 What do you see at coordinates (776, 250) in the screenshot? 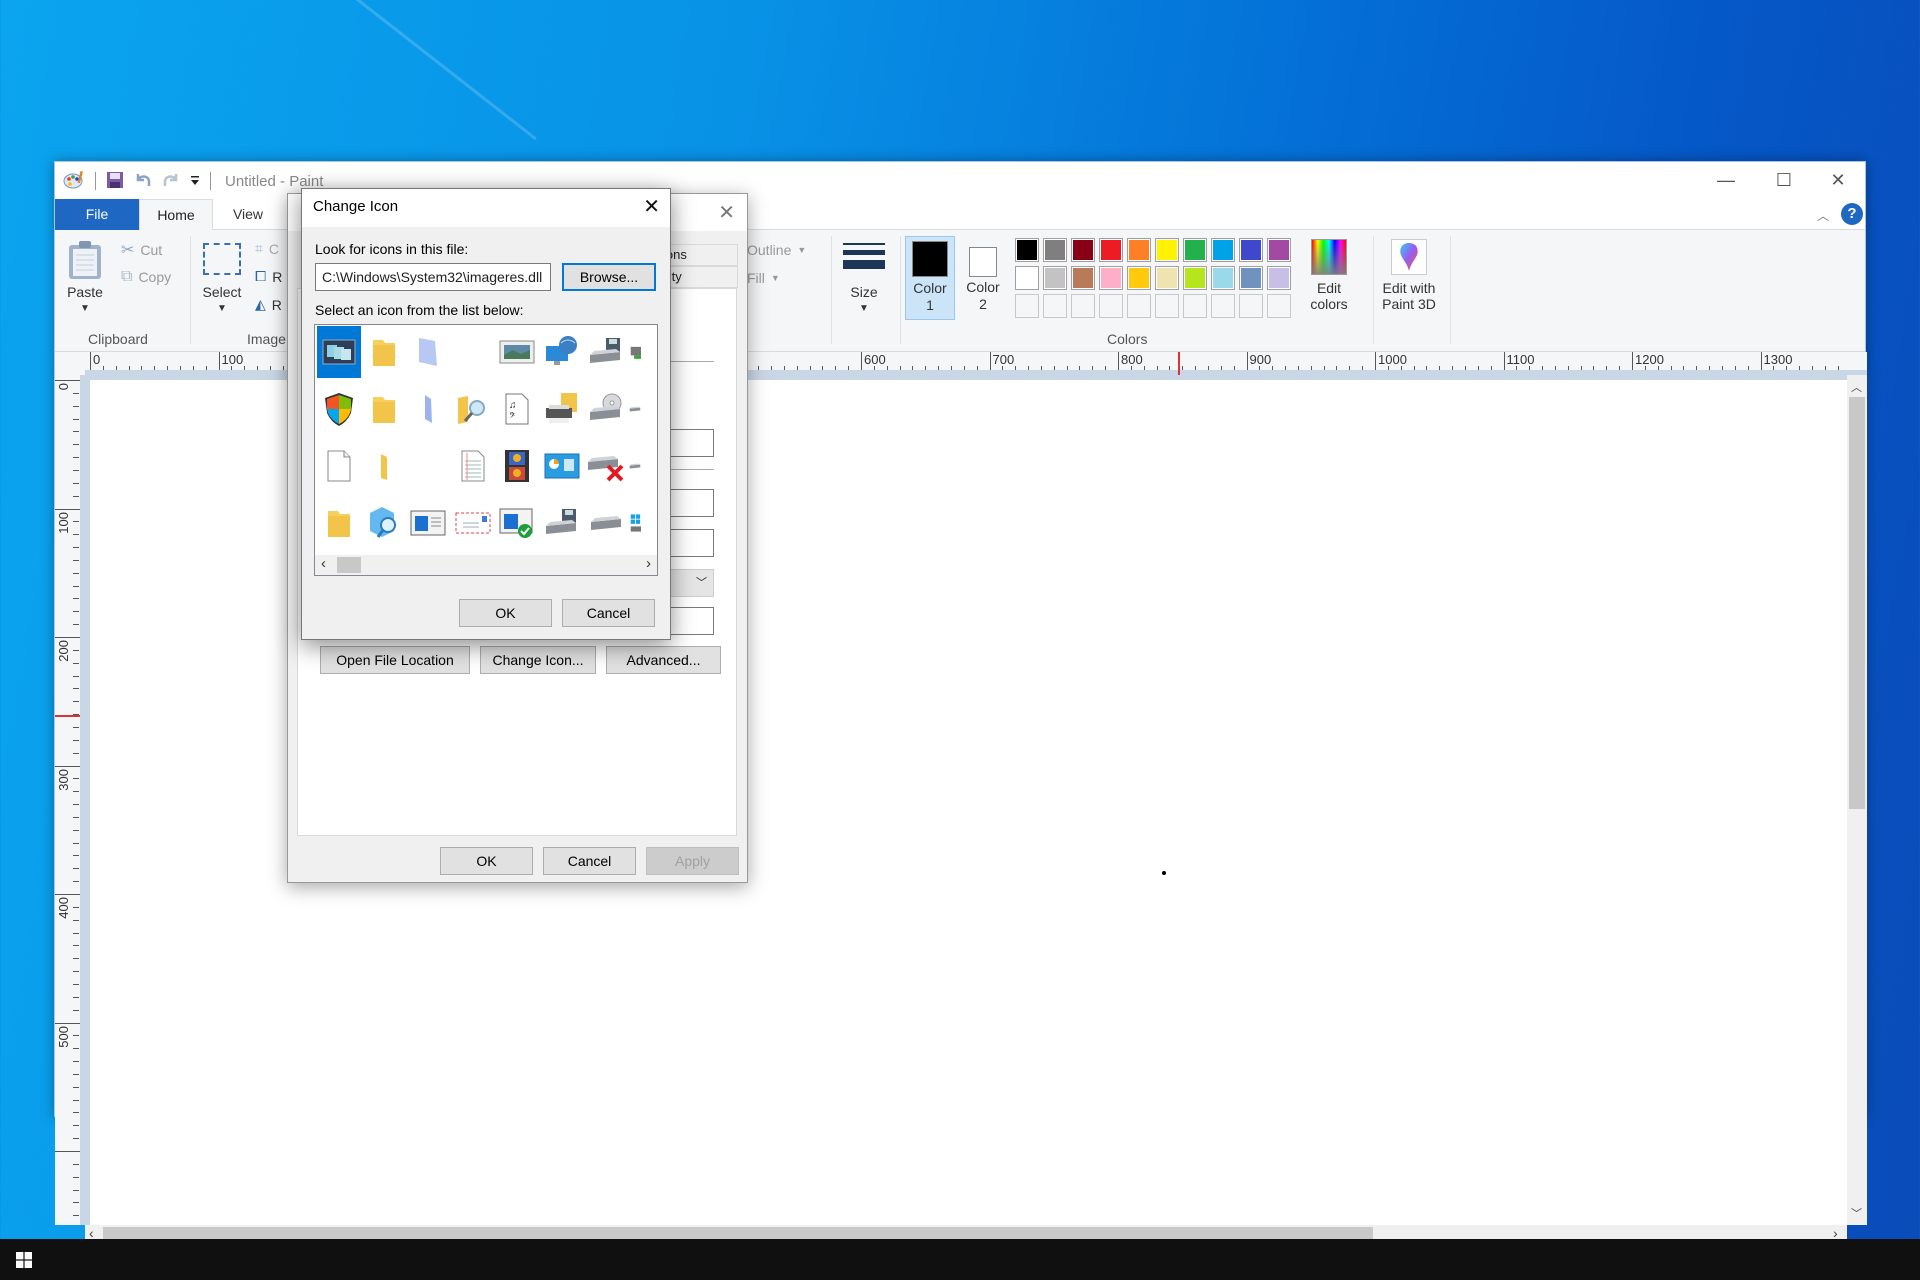
I see `outline-button: Outline ▼` at bounding box center [776, 250].